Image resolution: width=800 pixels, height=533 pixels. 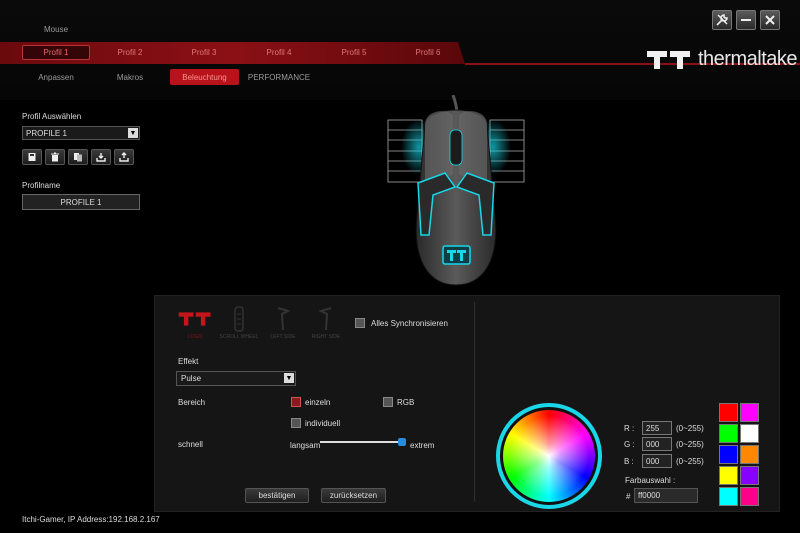 I want to click on wrench-icon, so click(x=722, y=20).